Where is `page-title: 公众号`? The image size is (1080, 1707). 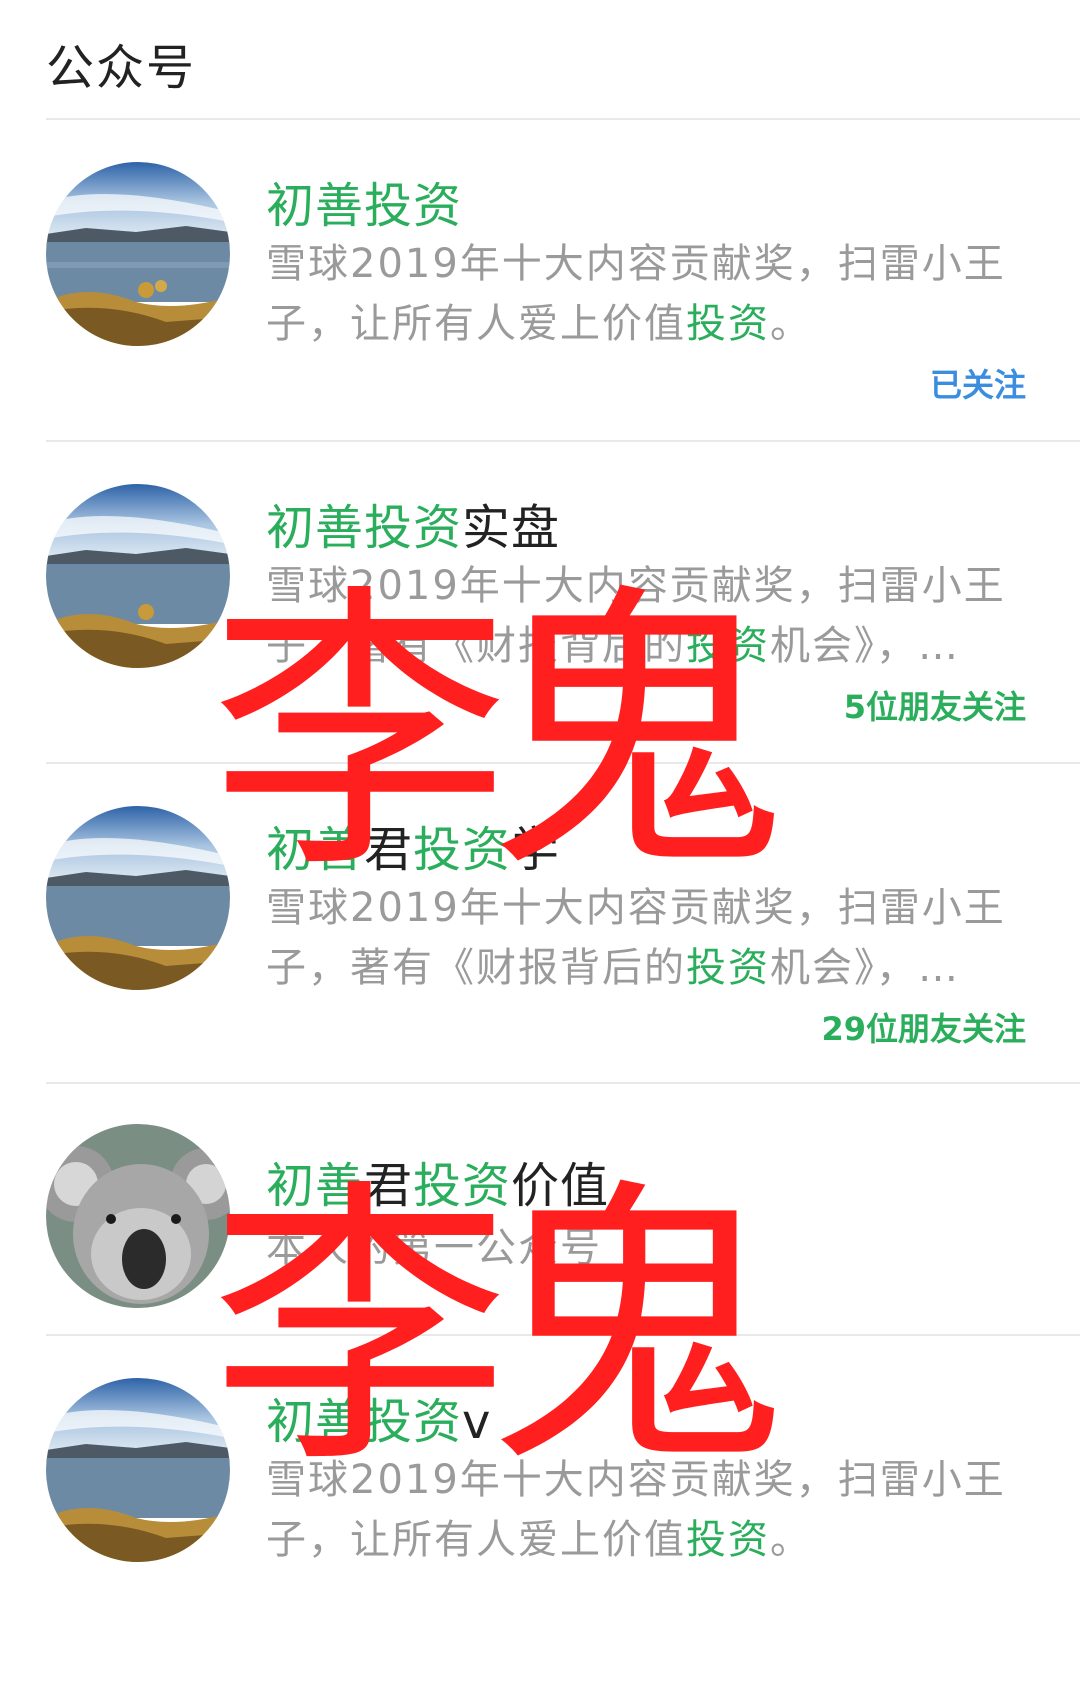
page-title: 公众号 is located at coordinates (121, 68).